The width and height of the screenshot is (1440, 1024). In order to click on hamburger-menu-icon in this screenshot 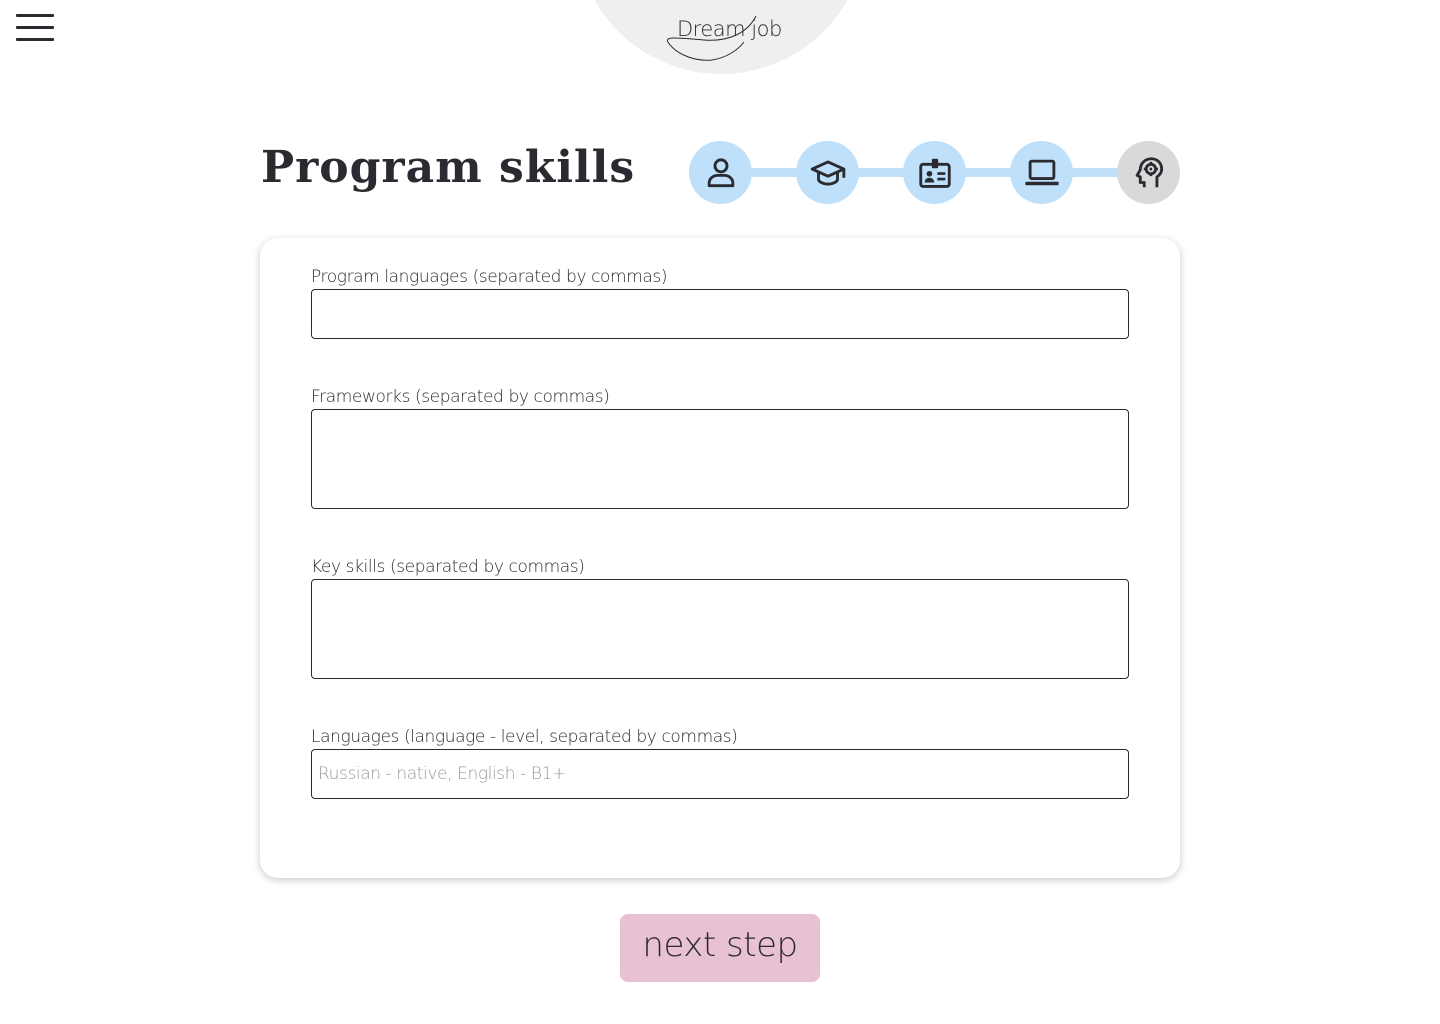, I will do `click(35, 28)`.